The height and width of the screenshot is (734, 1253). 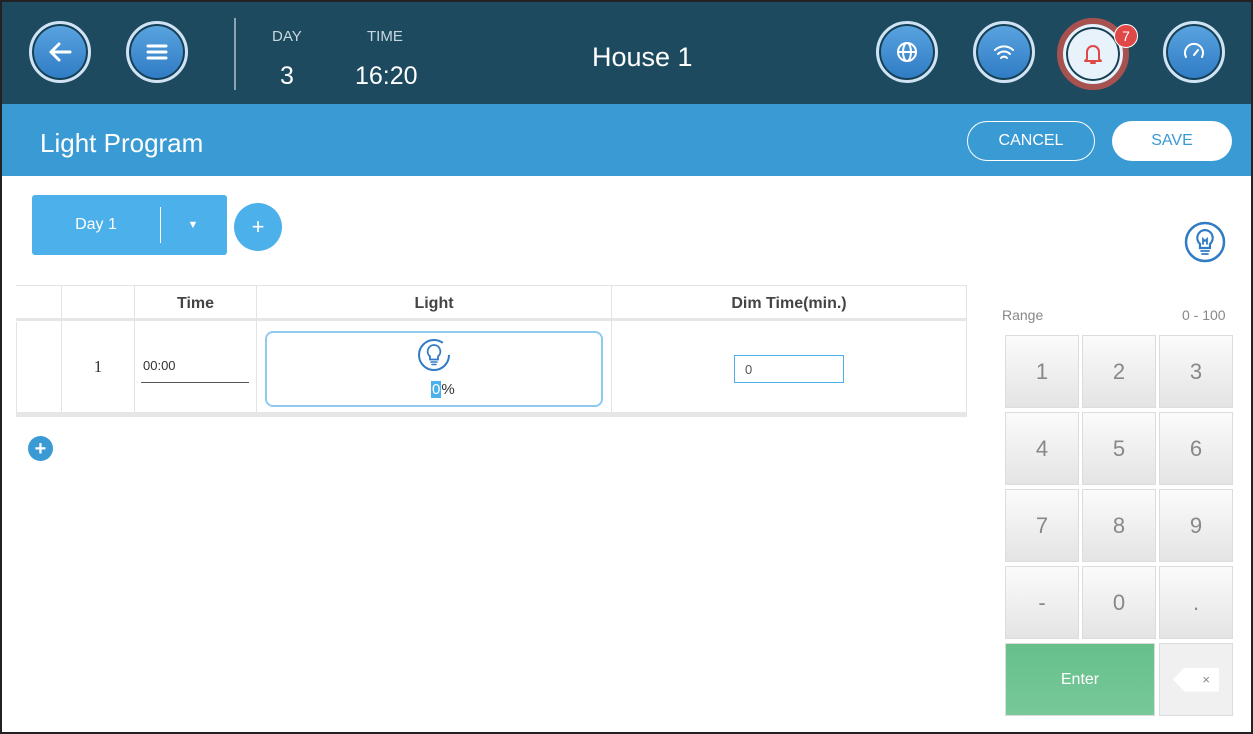 I want to click on keypad-key-decimal: ., so click(x=1196, y=602).